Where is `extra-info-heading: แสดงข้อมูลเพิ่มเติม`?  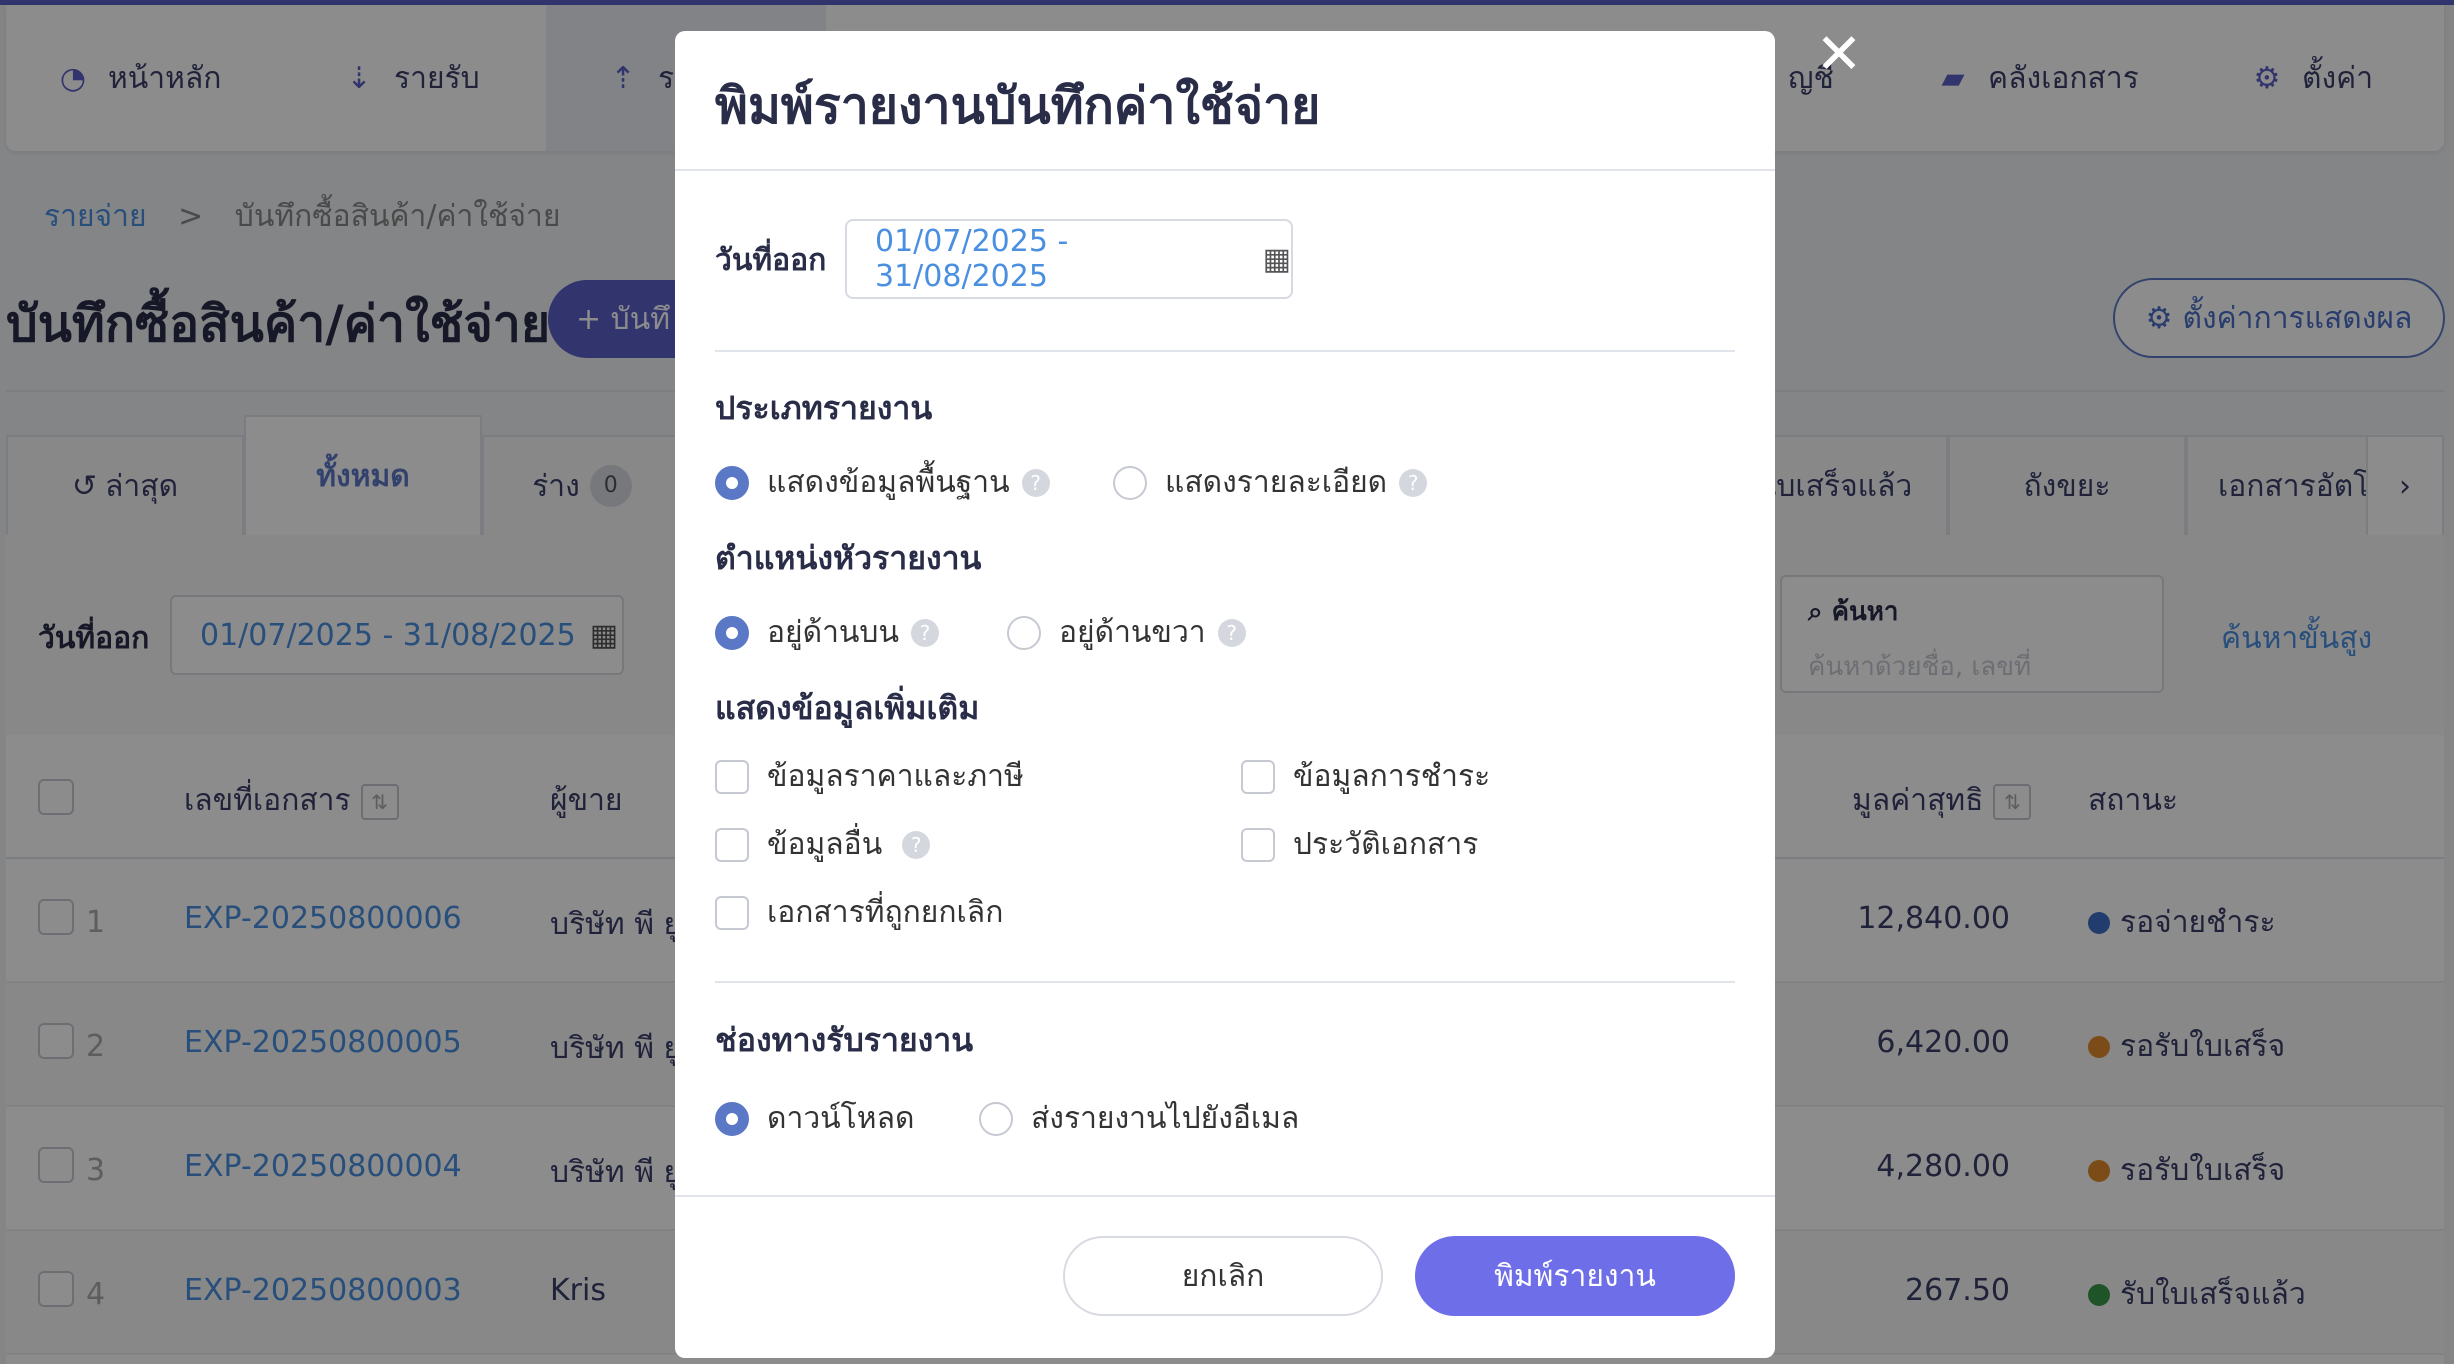 extra-info-heading: แสดงข้อมูลเพิ่มเติม is located at coordinates (847, 708).